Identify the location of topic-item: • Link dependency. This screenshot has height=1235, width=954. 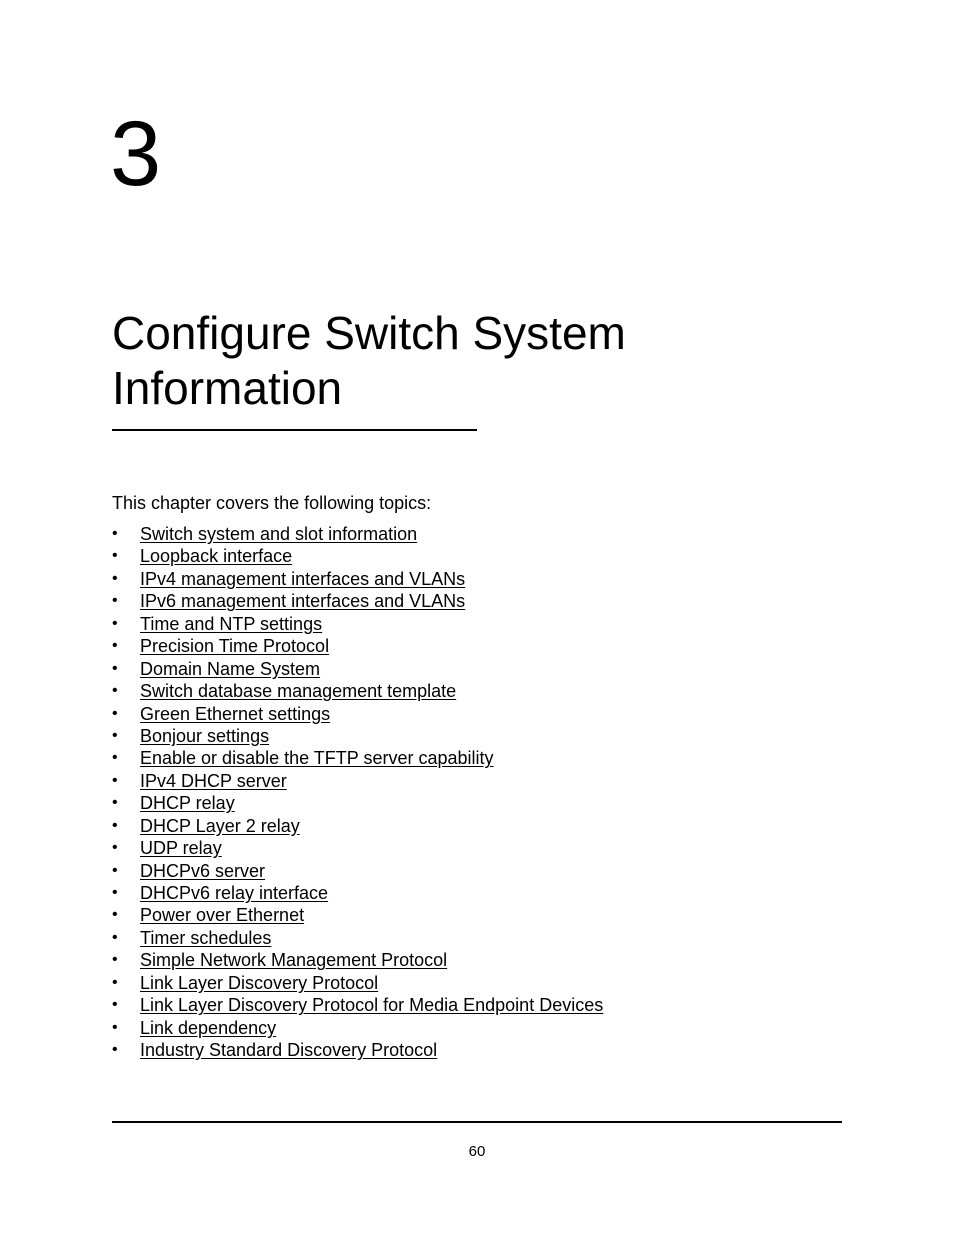
(357, 1028).